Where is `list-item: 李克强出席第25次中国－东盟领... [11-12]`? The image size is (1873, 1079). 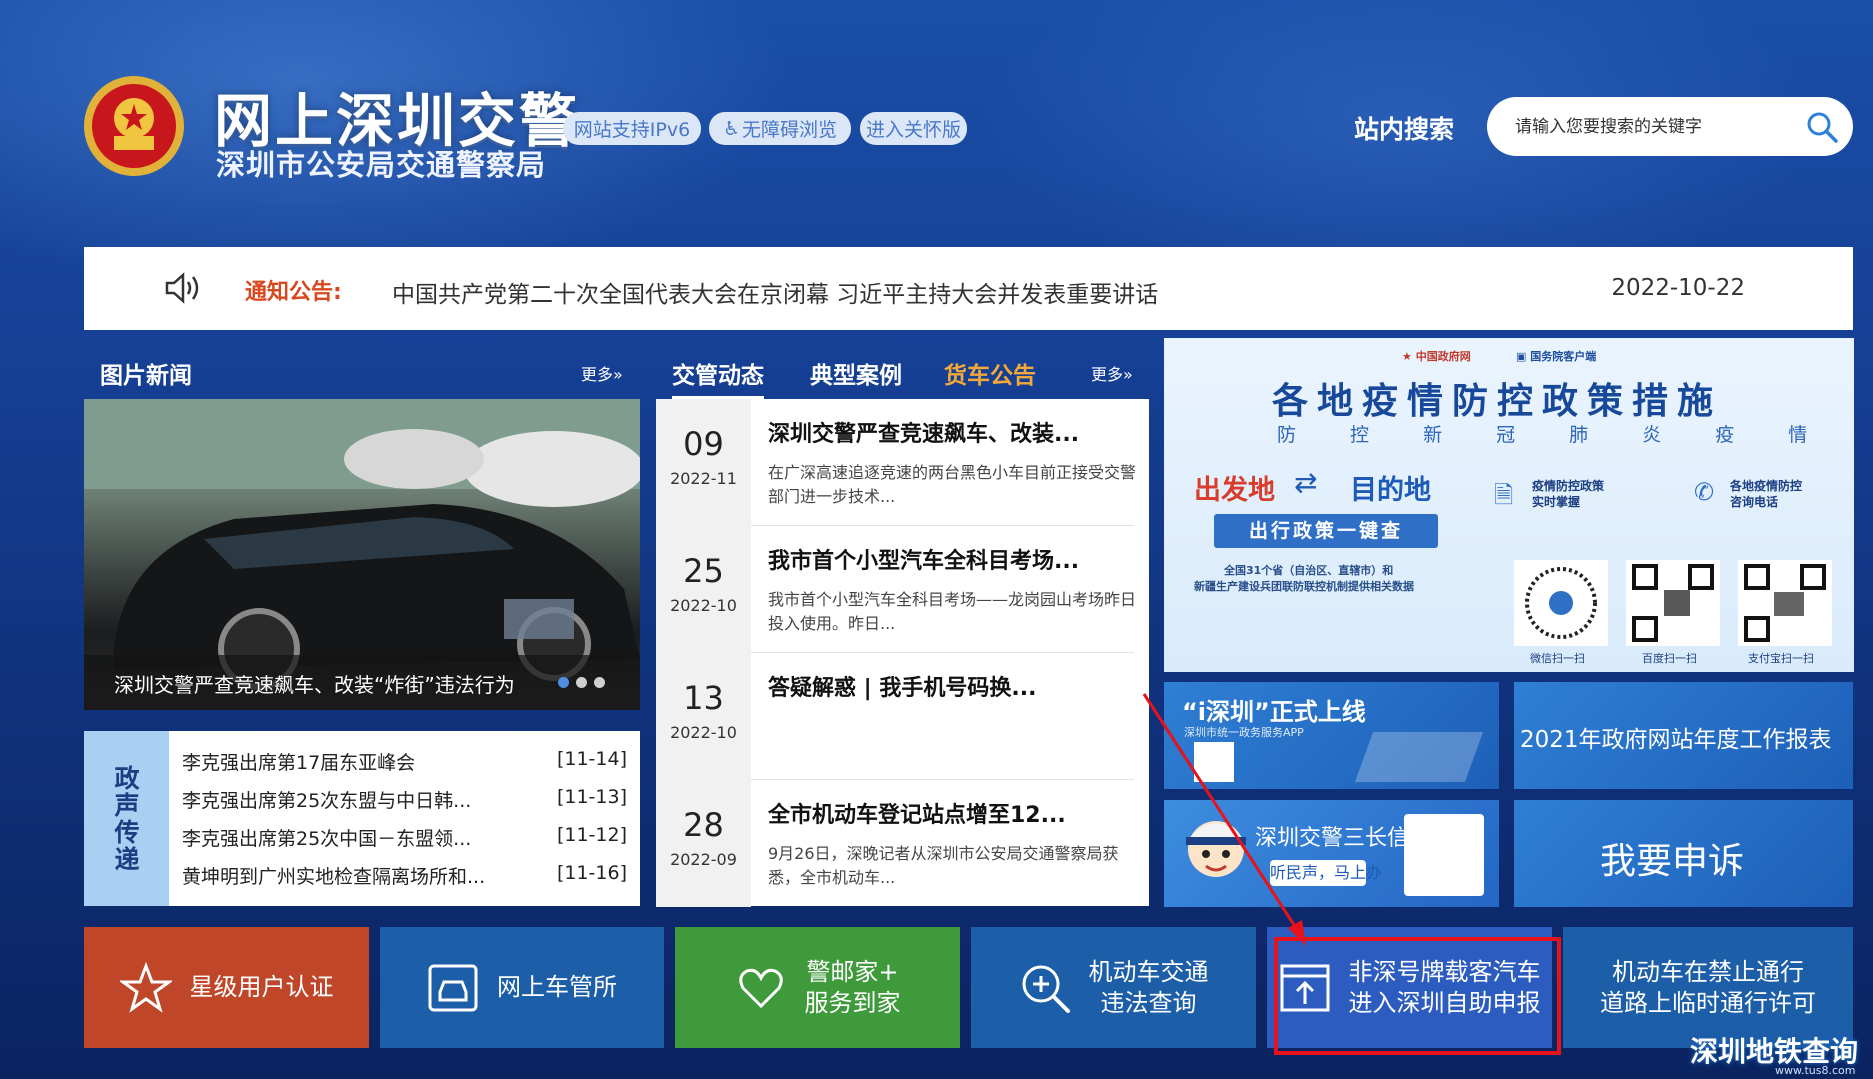
list-item: 李克强出席第25次中国－东盟领... [11-12] is located at coordinates (404, 838).